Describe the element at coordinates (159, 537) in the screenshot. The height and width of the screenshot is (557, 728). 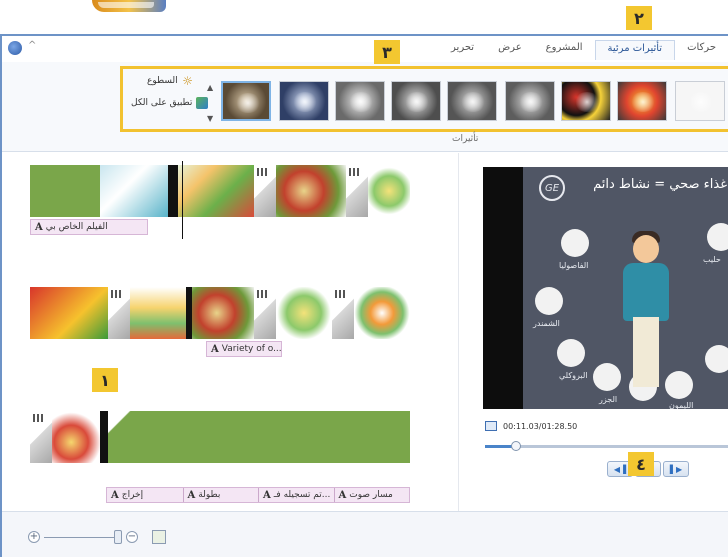
I see `fit-to-window-icon` at that location.